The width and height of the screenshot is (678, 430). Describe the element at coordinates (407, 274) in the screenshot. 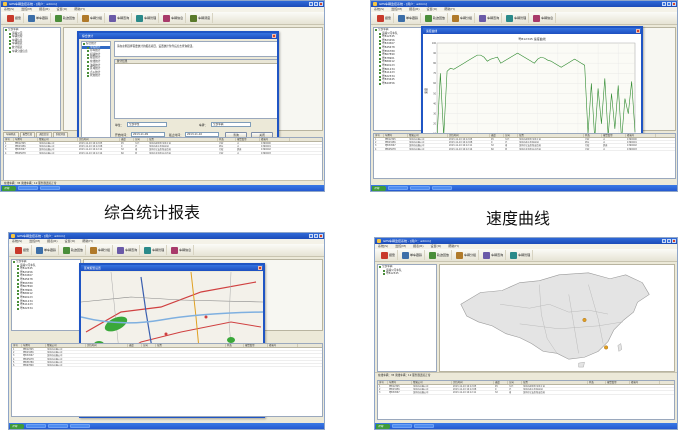

I see `tree-node: 粤B12345` at that location.